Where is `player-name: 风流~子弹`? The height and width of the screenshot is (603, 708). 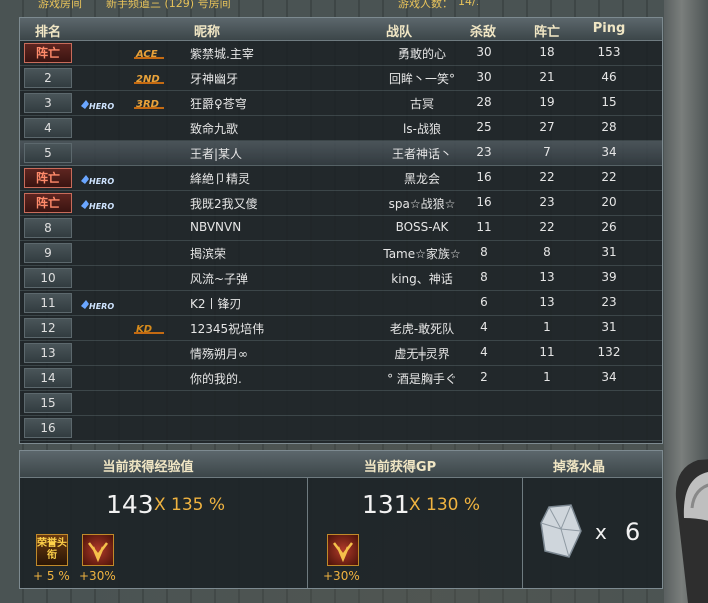
player-name: 风流~子弹 is located at coordinates (219, 279).